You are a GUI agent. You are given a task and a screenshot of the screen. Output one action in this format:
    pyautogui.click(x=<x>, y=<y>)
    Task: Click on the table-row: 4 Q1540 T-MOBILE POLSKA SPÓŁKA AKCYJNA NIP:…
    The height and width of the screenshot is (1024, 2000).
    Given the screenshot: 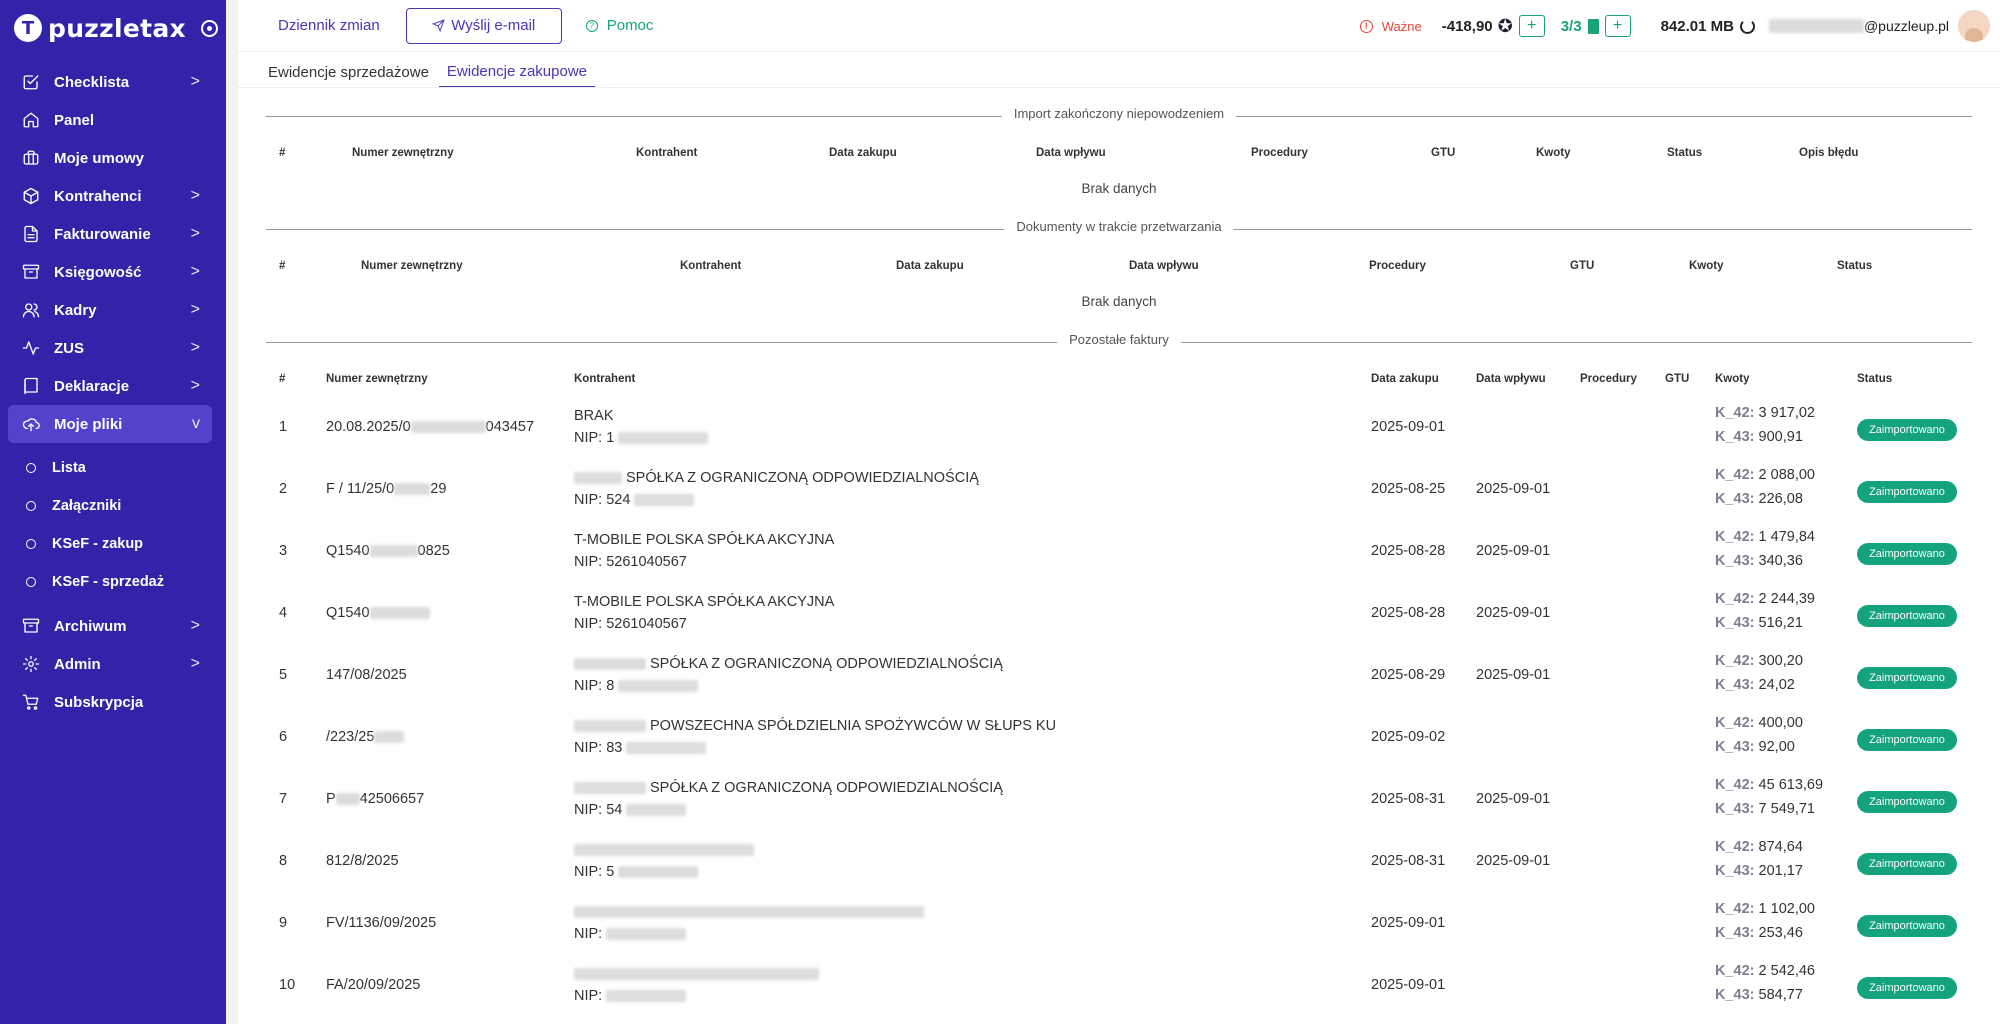 What is the action you would take?
    pyautogui.click(x=1119, y=616)
    